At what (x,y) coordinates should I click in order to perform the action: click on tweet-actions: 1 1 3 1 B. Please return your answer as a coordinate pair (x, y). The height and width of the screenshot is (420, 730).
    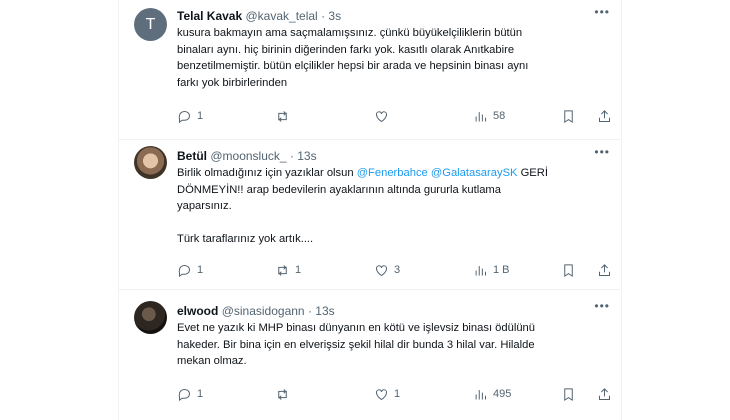
    Looking at the image, I should click on (393, 270).